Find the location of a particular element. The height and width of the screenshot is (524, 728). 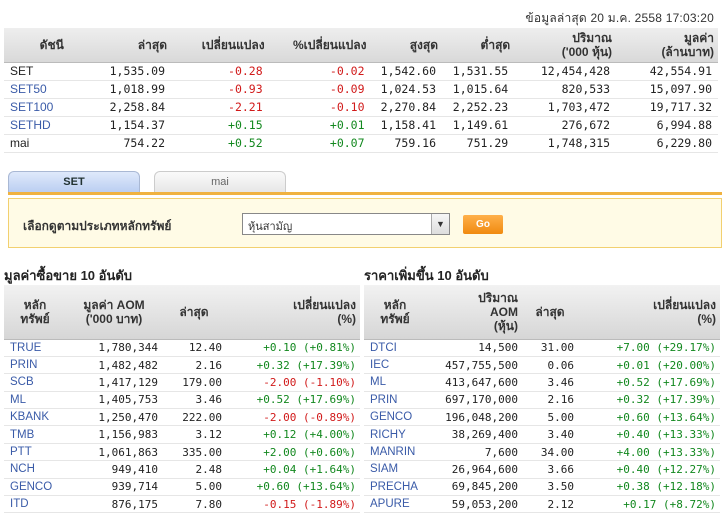

table-row: ML 1,405,753 3.46 +0.52 (+17.69%) is located at coordinates (182, 400).